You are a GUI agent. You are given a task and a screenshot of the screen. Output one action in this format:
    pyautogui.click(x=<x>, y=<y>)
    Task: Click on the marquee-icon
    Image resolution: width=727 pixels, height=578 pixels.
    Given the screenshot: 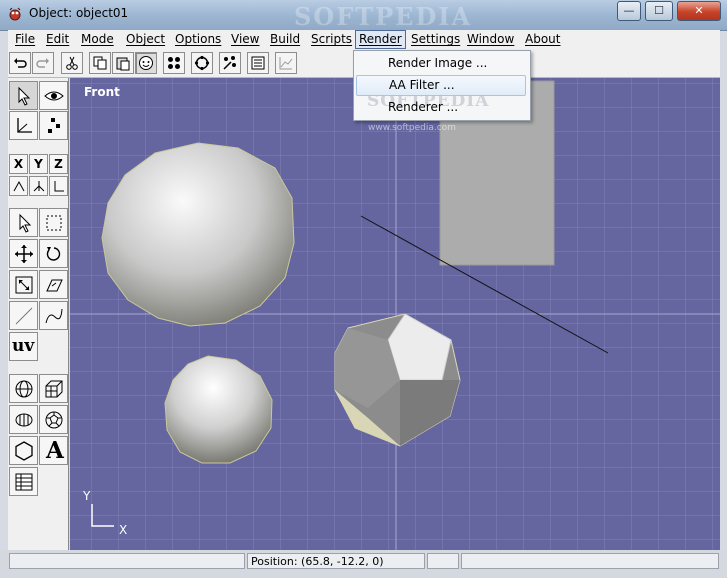 What is the action you would take?
    pyautogui.click(x=54, y=223)
    